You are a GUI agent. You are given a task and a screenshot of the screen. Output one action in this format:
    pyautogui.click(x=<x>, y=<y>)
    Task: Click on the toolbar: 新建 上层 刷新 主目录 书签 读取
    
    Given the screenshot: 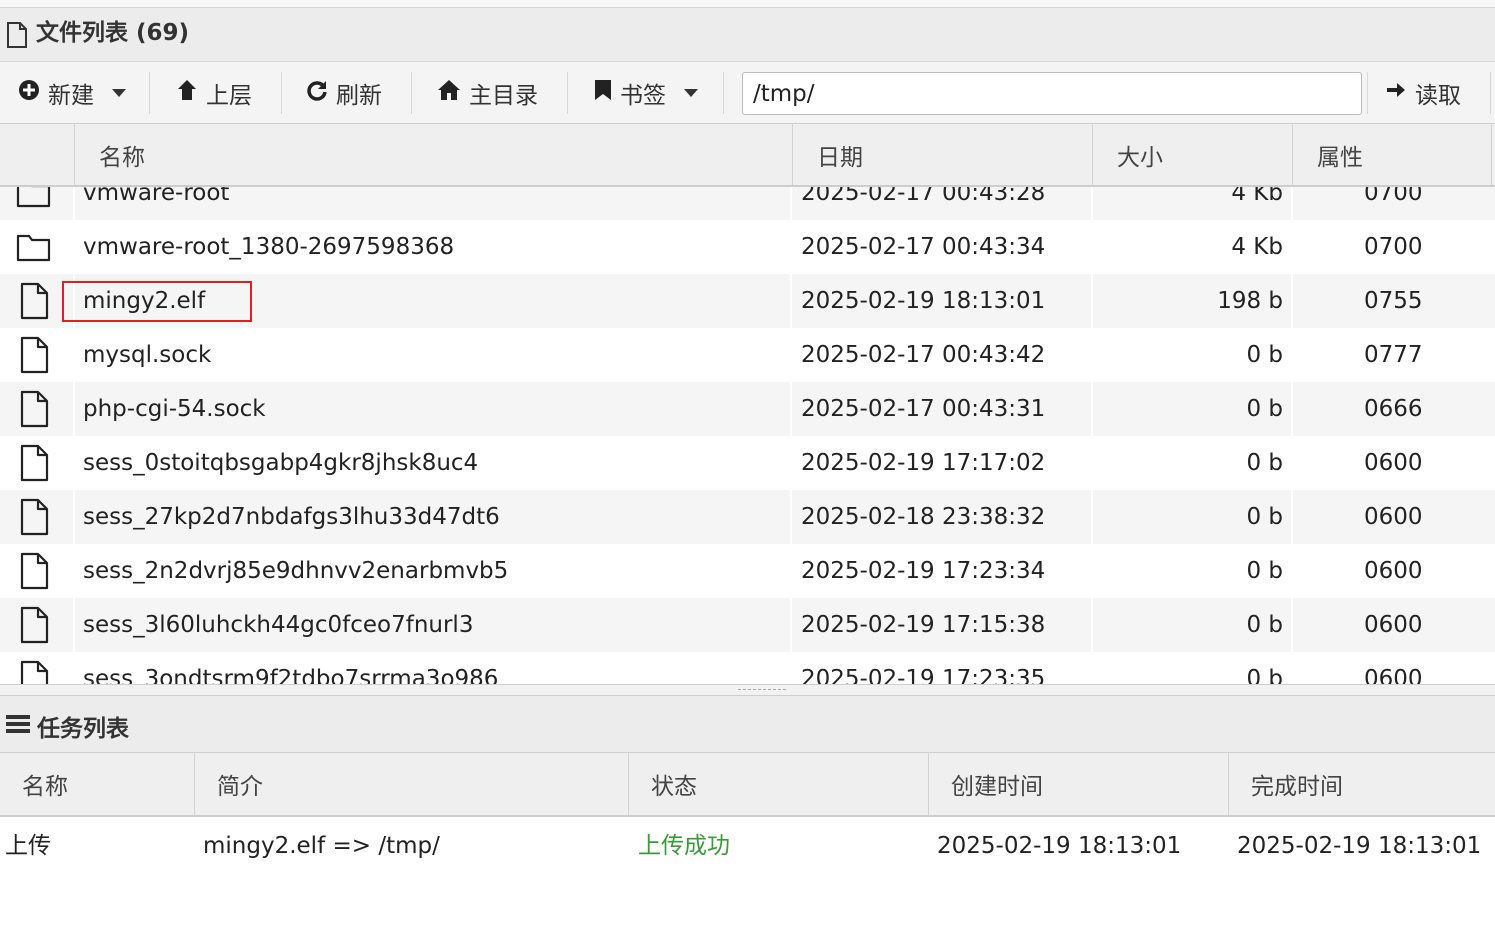 What is the action you would take?
    pyautogui.click(x=747, y=93)
    